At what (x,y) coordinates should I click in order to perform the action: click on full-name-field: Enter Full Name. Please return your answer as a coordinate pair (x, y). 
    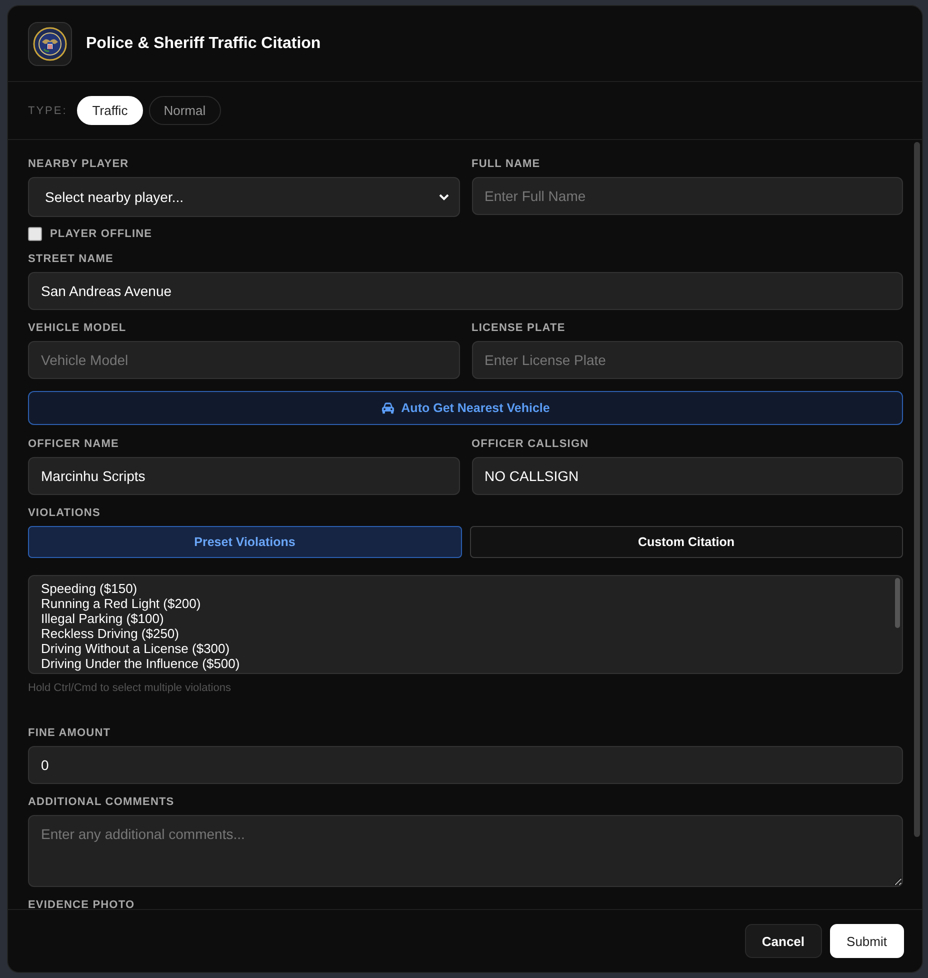
    Looking at the image, I should click on (687, 196).